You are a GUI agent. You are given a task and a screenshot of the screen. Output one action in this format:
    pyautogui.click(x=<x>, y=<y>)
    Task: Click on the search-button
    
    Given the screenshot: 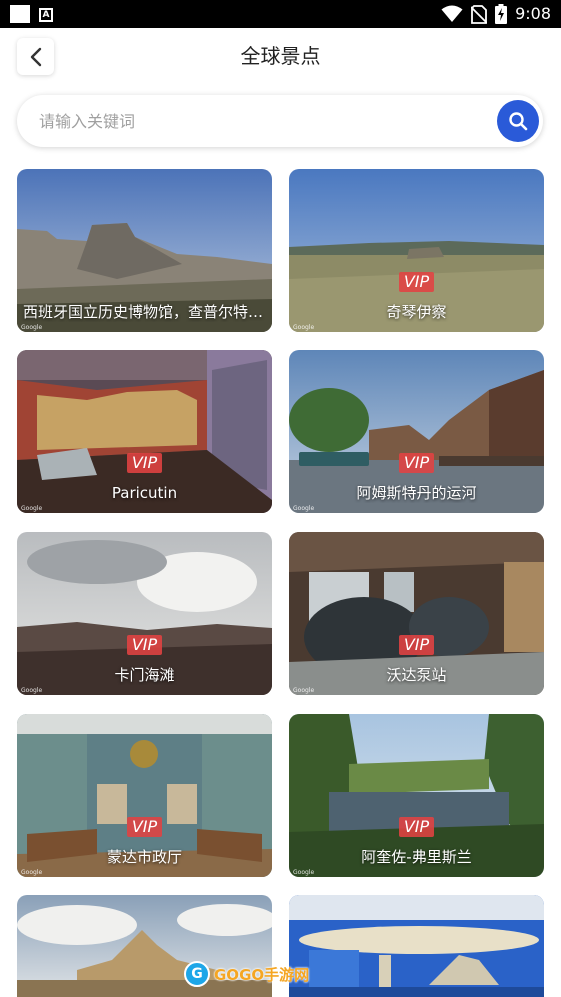 What is the action you would take?
    pyautogui.click(x=518, y=121)
    